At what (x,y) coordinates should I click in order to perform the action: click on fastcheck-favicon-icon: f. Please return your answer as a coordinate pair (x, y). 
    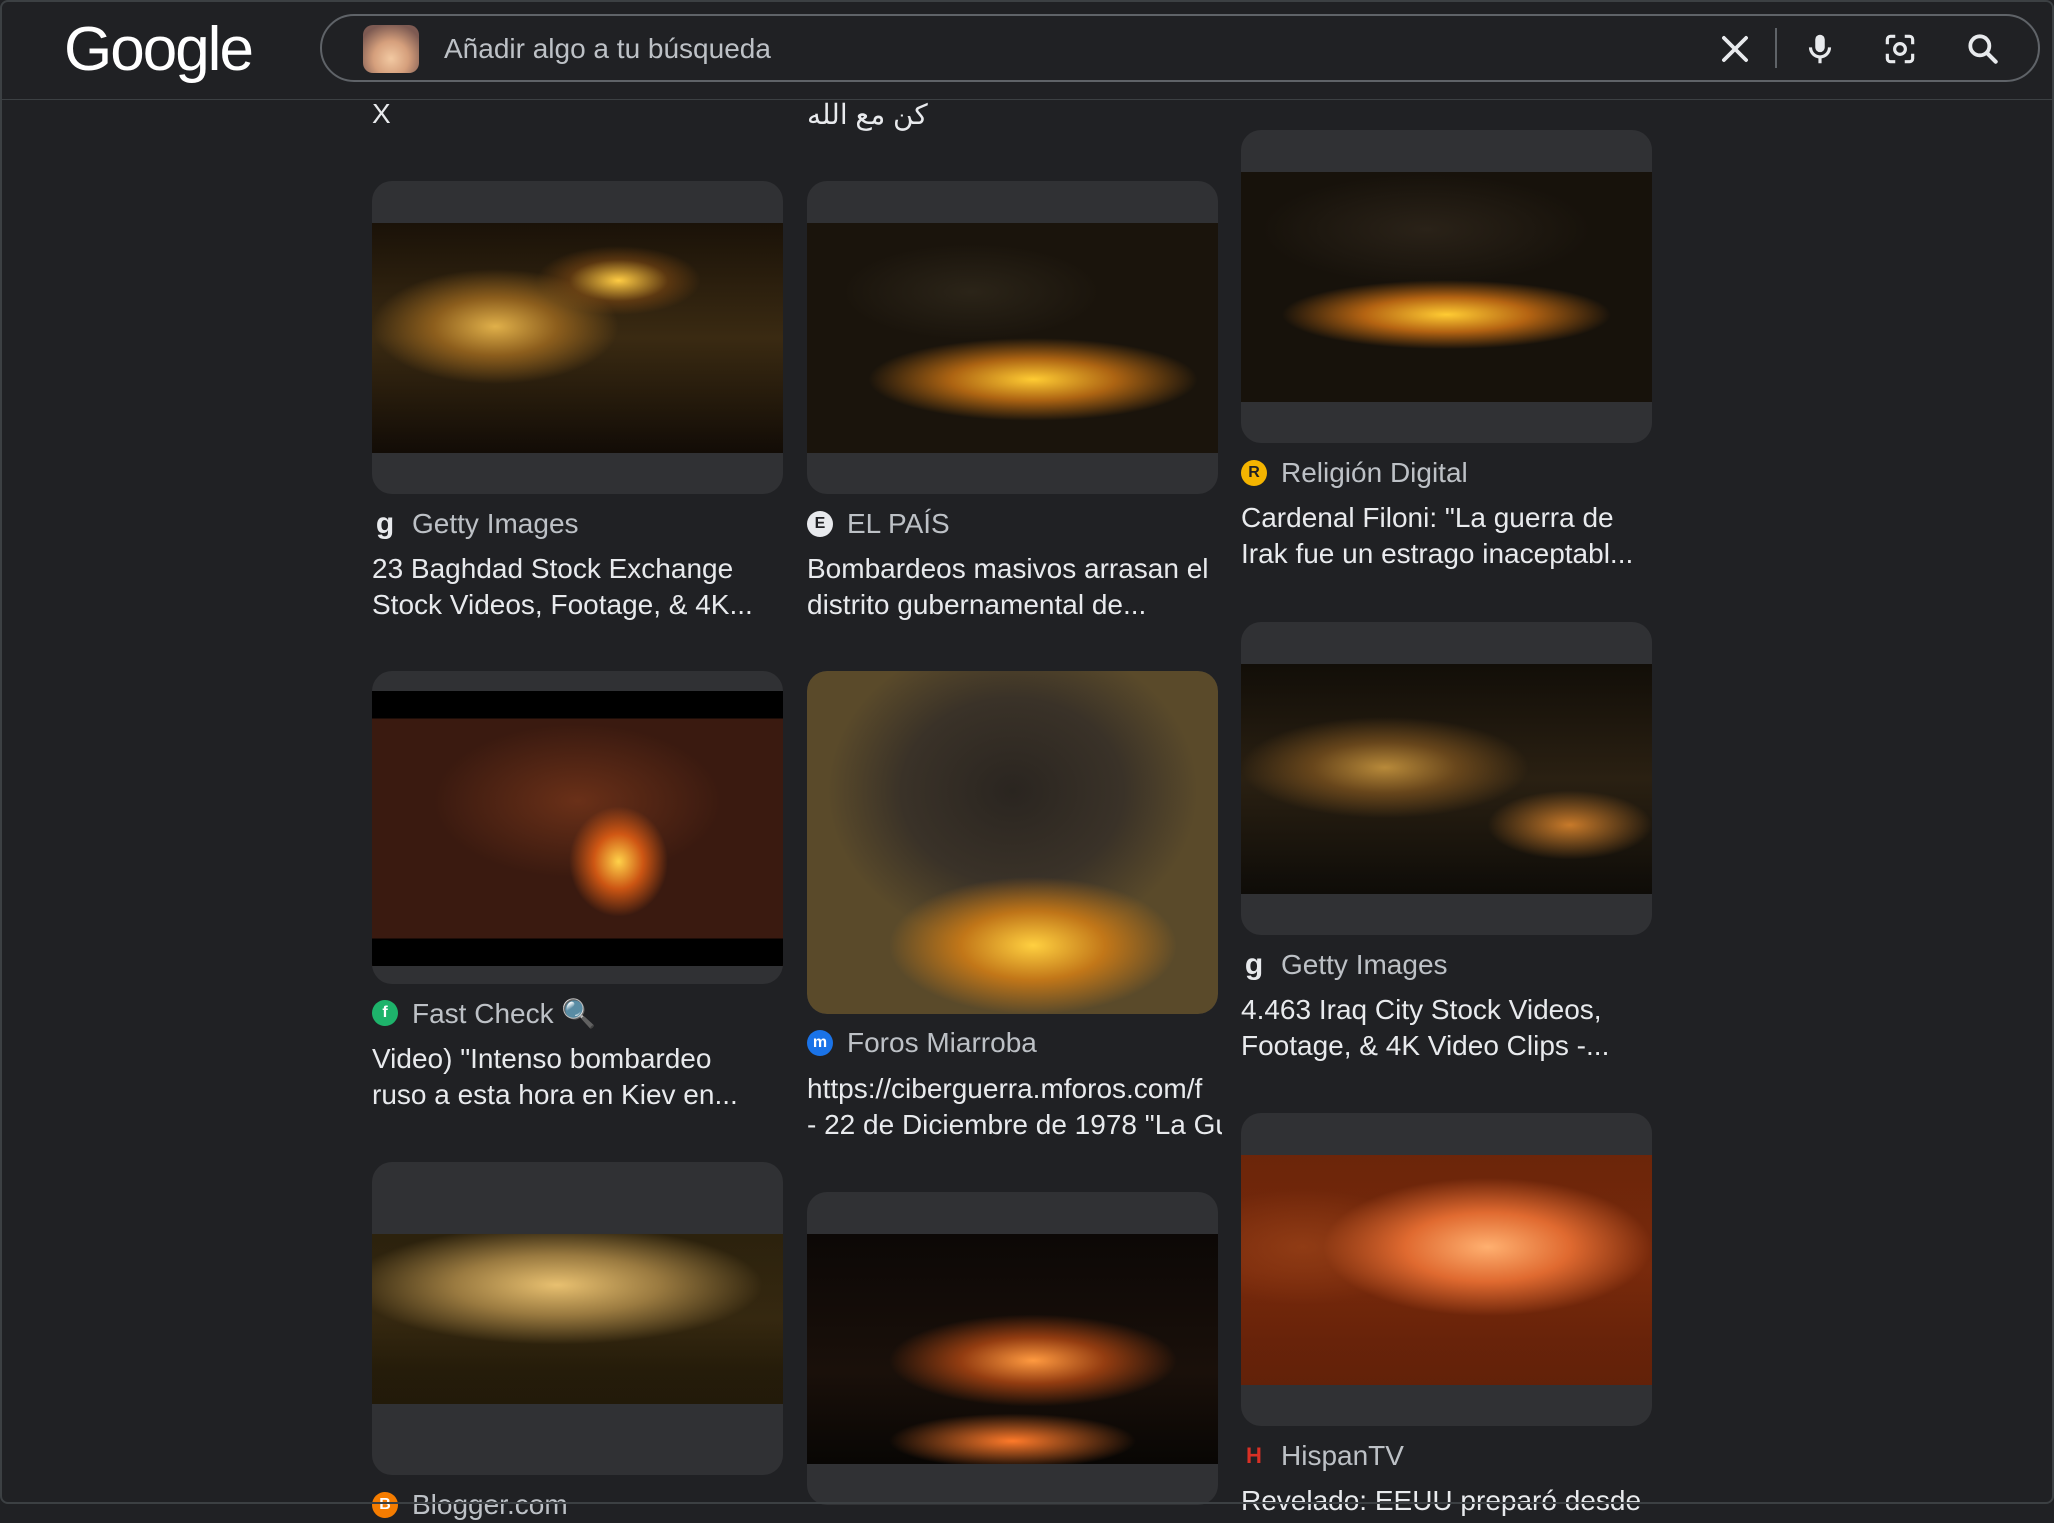
    Looking at the image, I should click on (385, 1013).